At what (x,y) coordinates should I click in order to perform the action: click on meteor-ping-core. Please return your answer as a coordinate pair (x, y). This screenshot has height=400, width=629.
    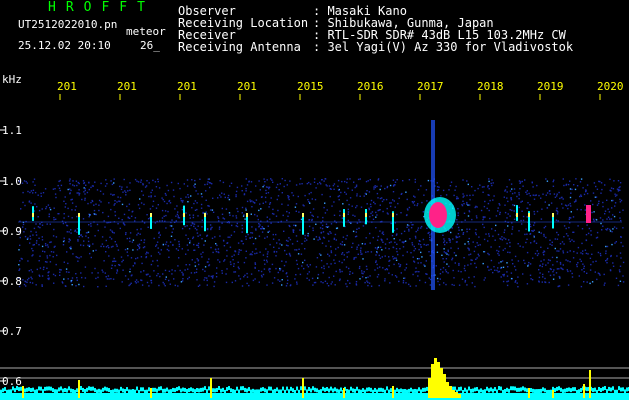
    Looking at the image, I should click on (366, 215).